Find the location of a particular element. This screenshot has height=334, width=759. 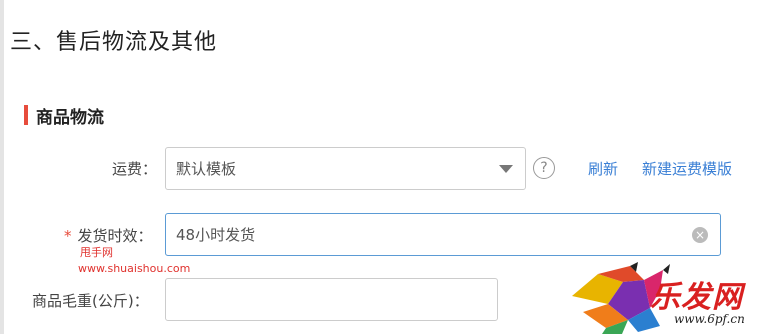

delivery-time-label: 发货时效： is located at coordinates (115, 236).